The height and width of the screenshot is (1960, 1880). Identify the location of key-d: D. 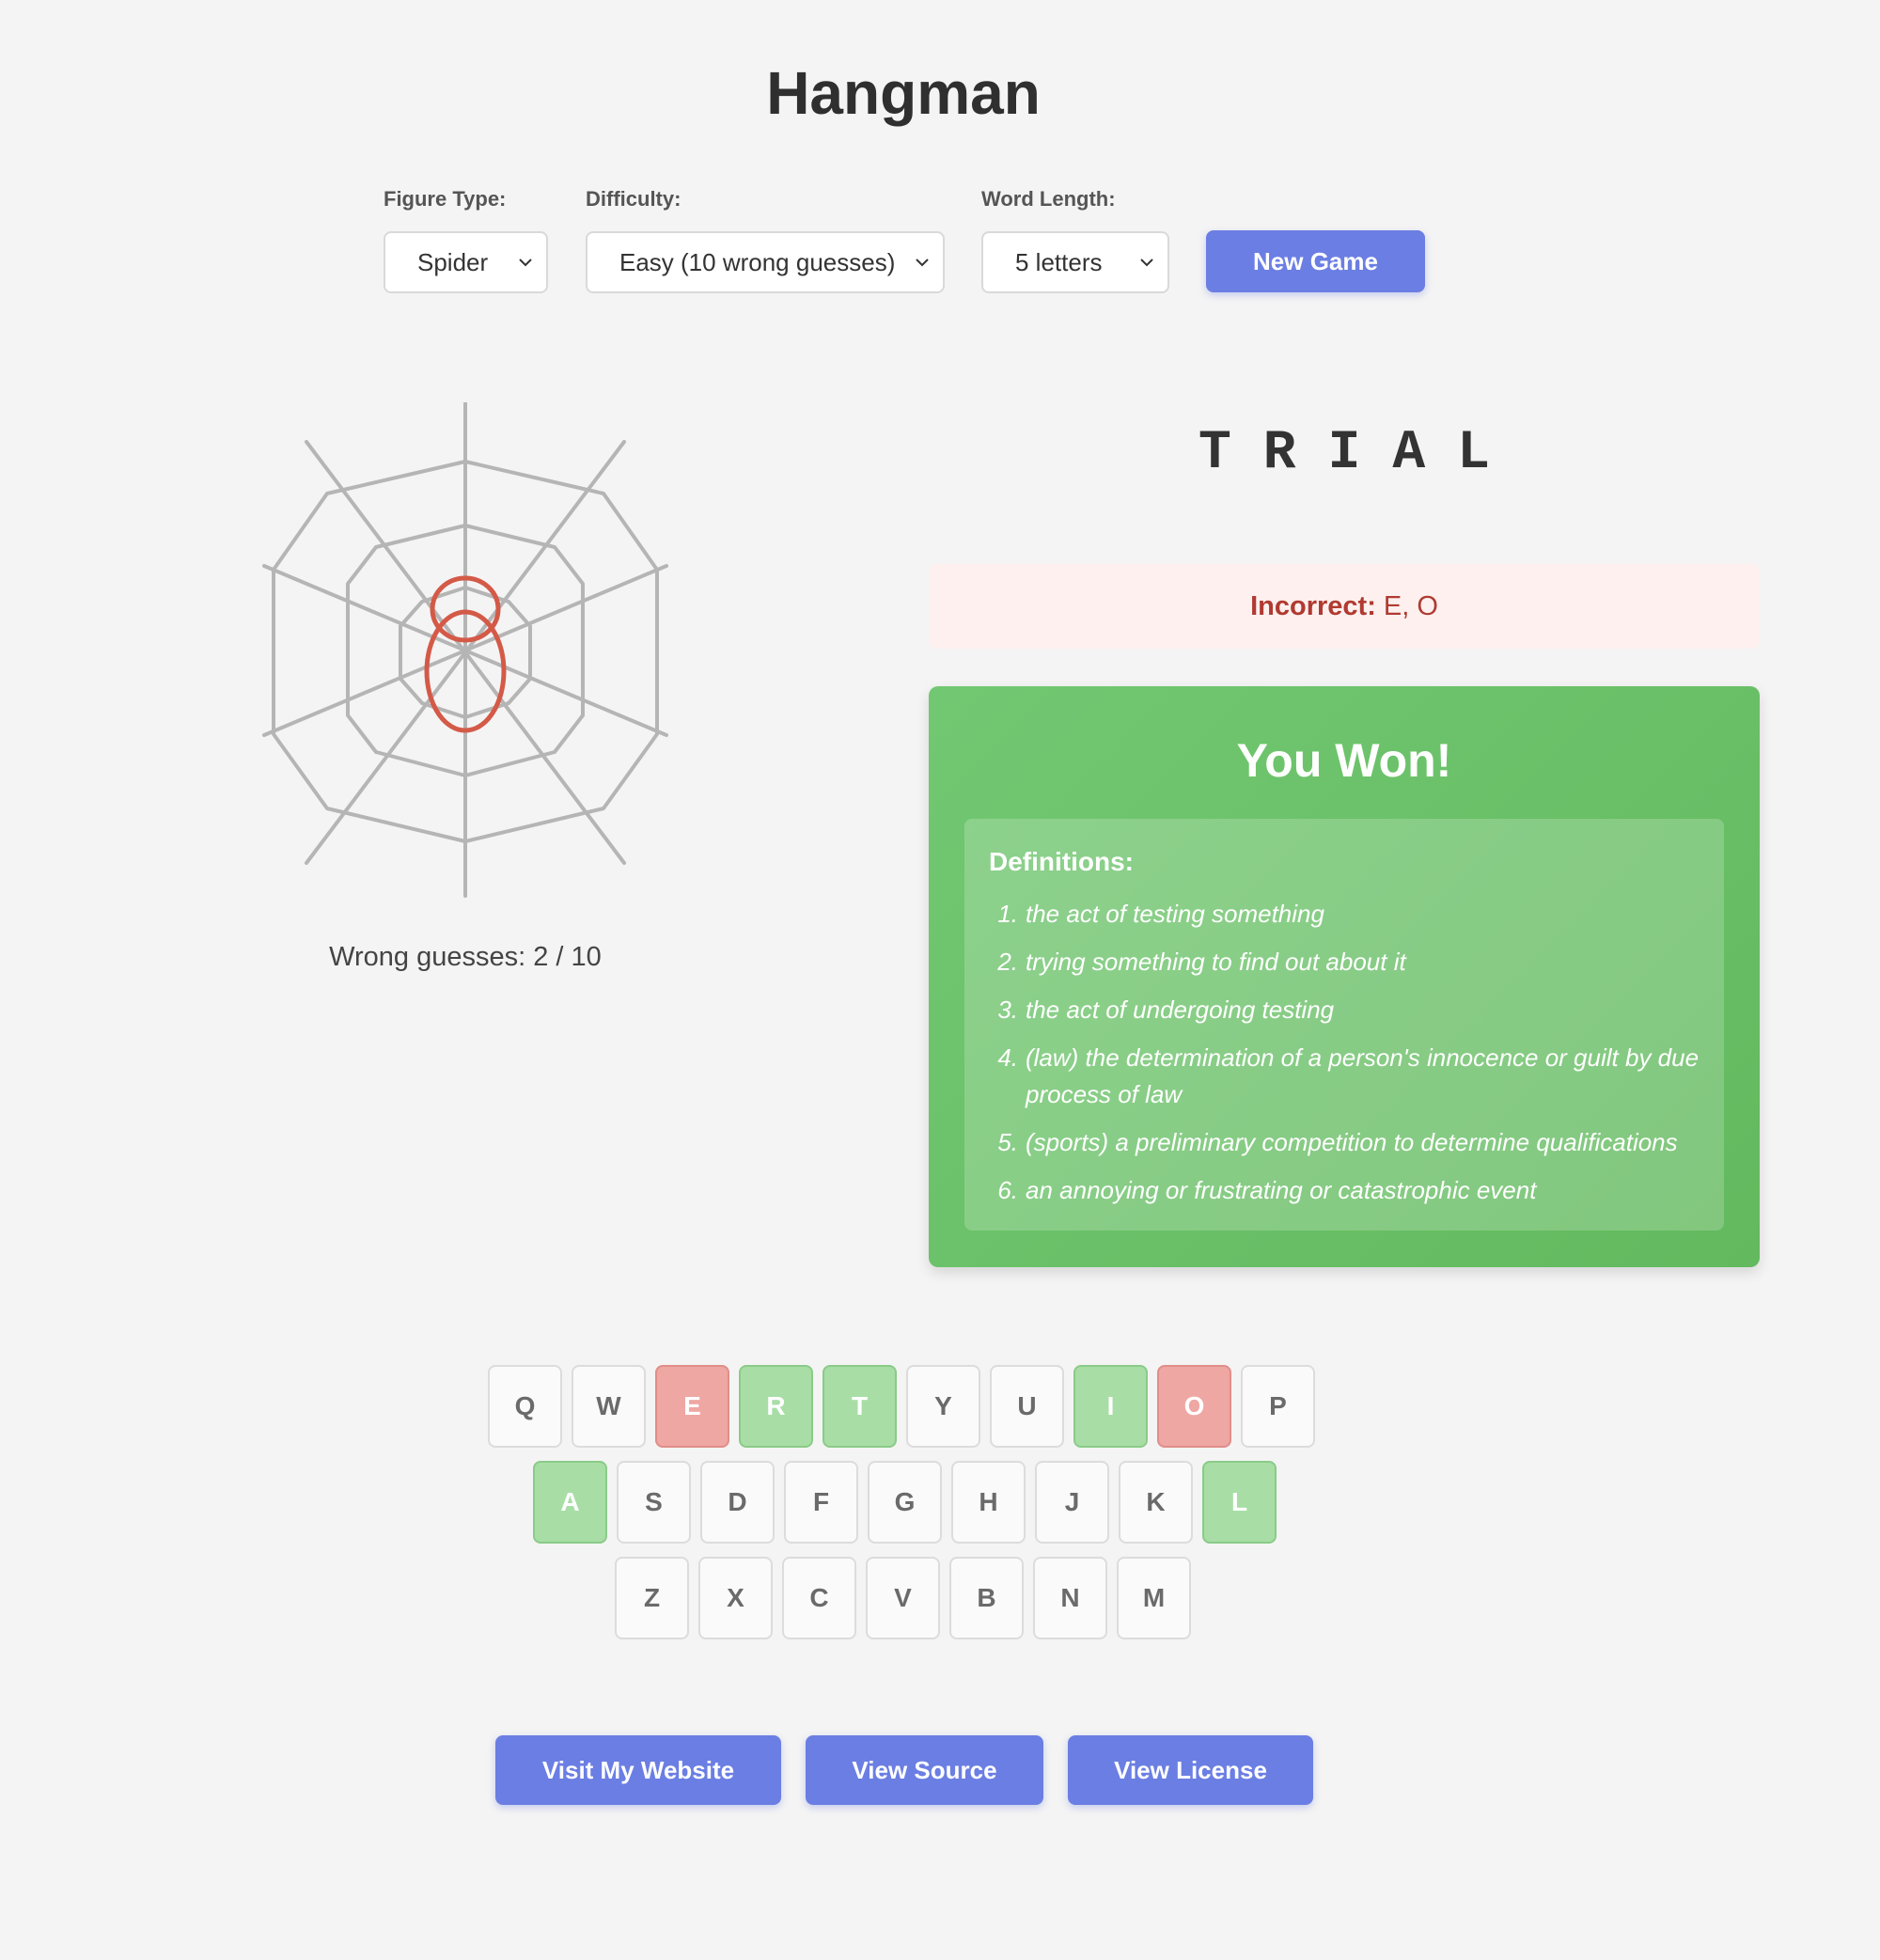
(737, 1502).